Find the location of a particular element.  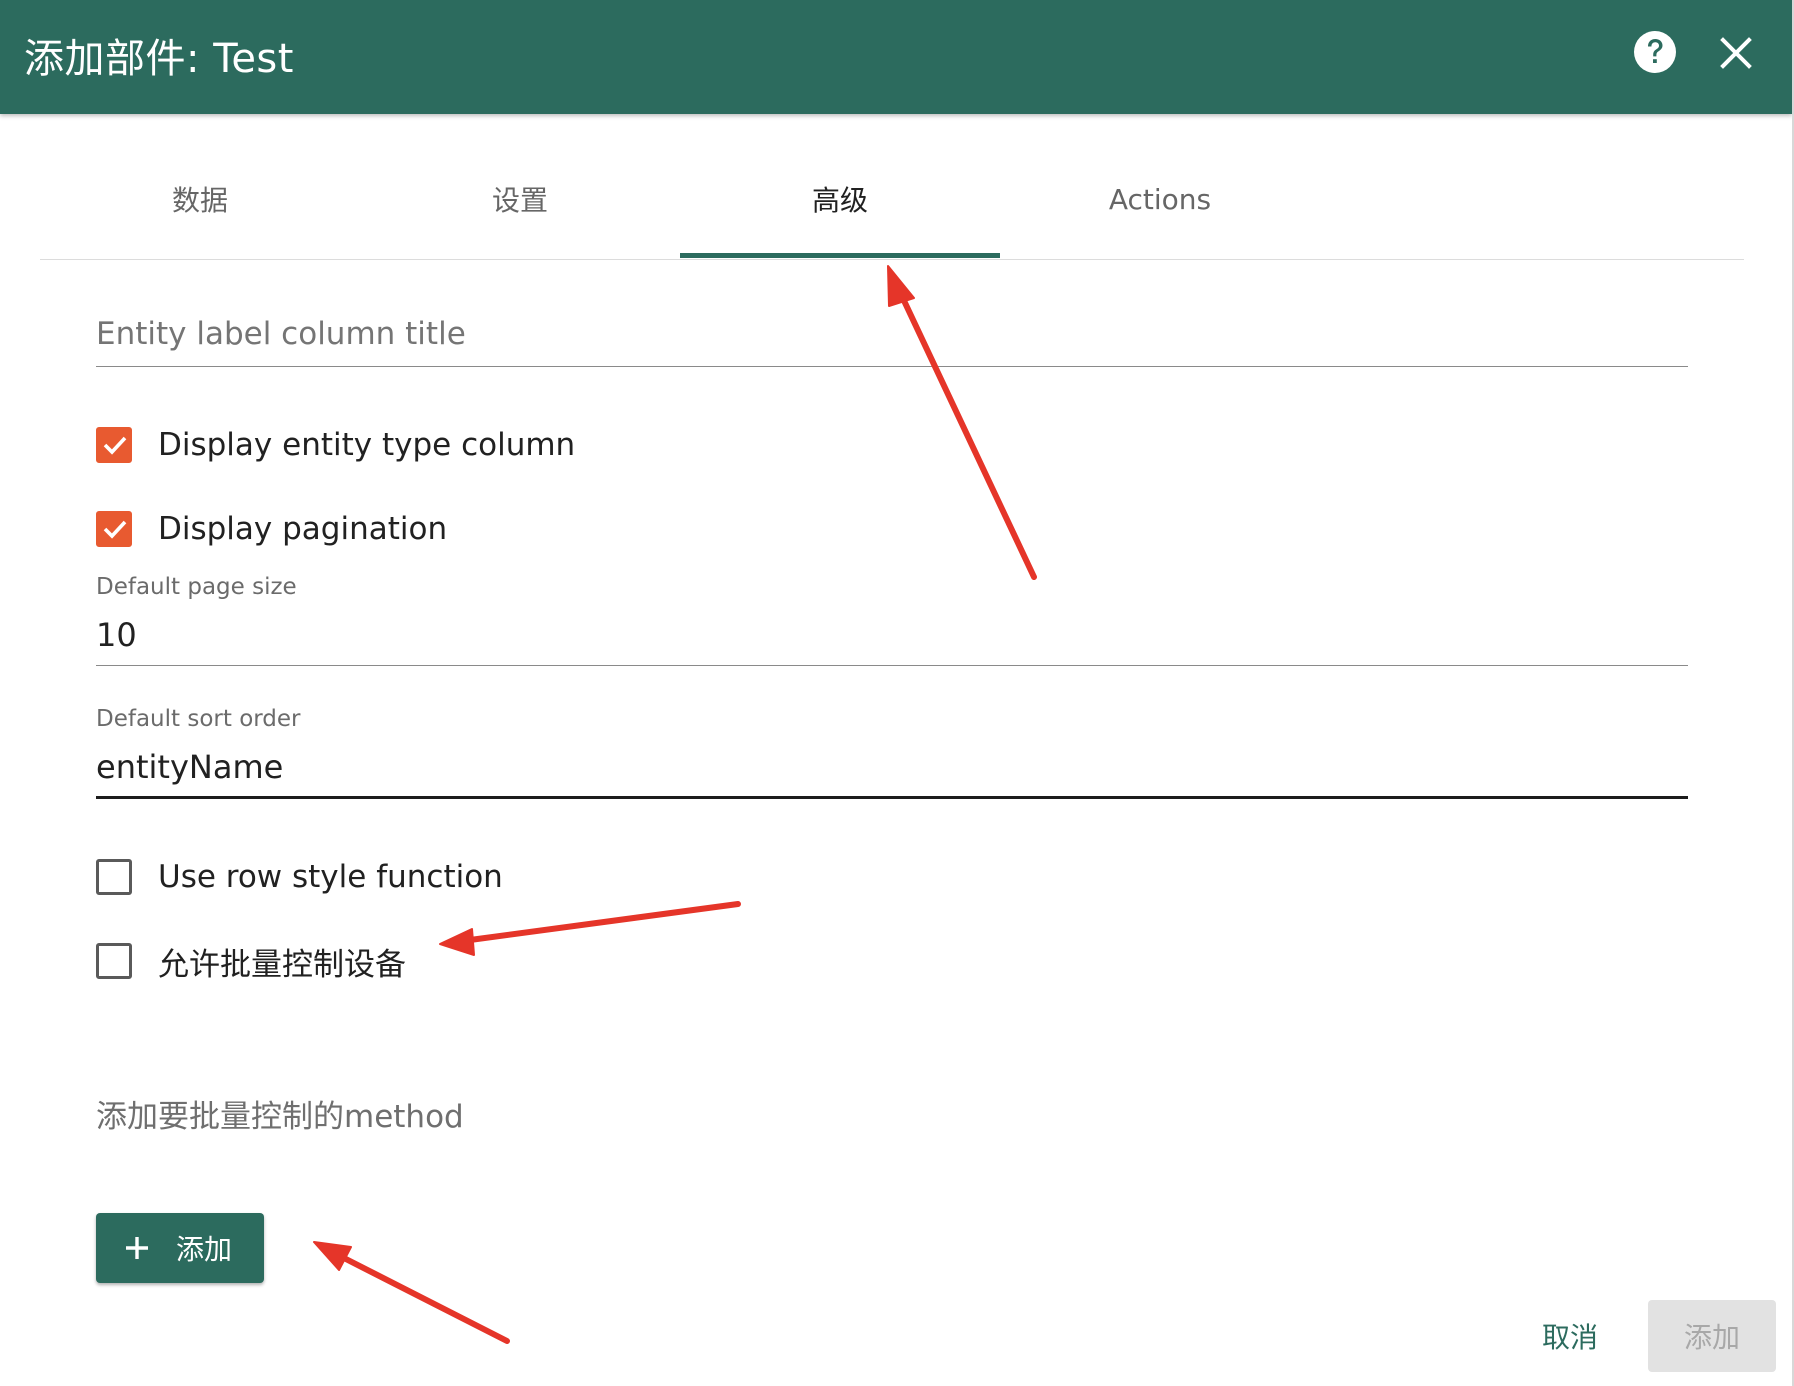

help-button is located at coordinates (1655, 52).